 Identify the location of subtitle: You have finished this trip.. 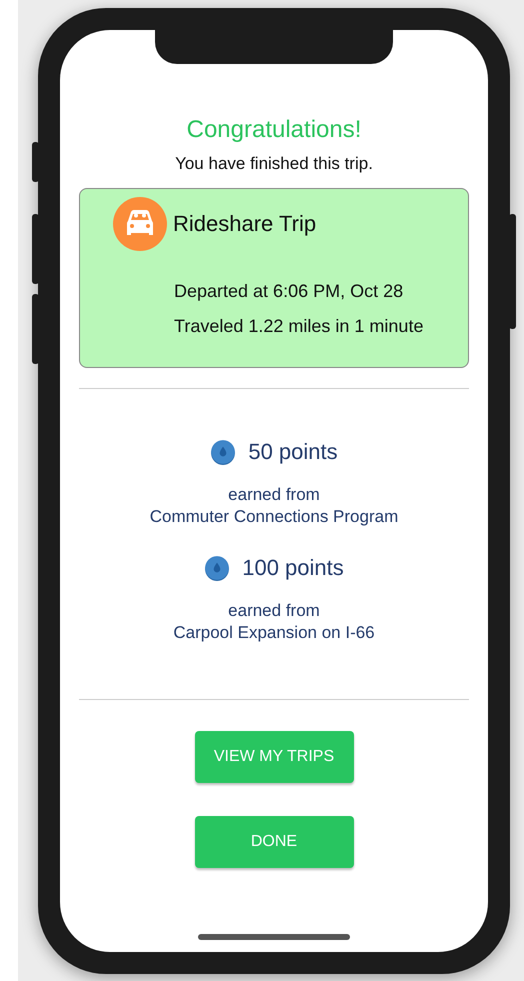
(274, 164).